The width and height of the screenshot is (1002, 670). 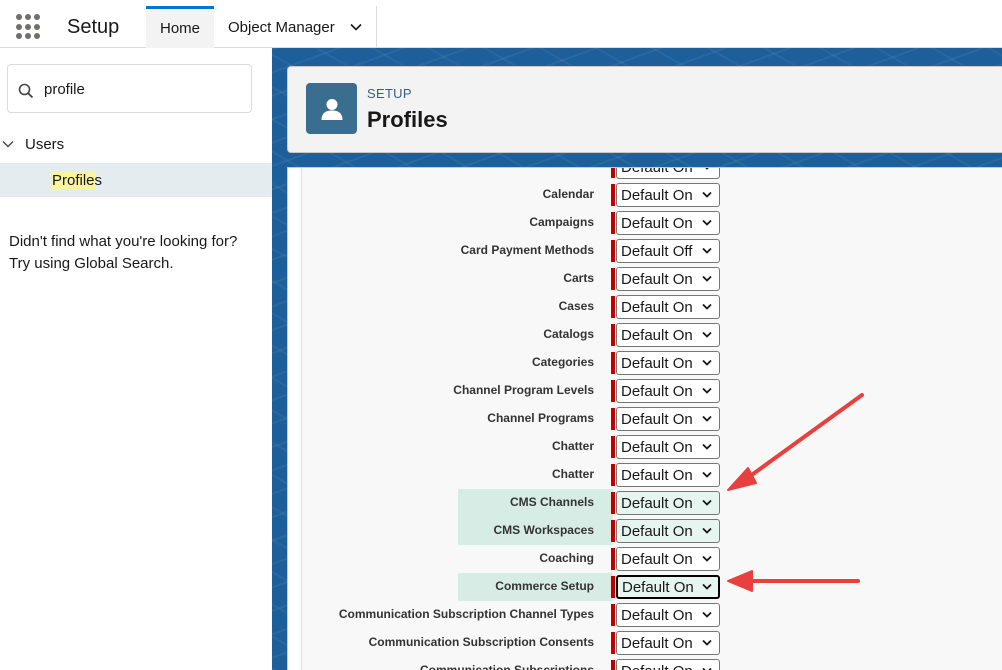 What do you see at coordinates (644, 109) in the screenshot?
I see `page-header: SETUP Profiles` at bounding box center [644, 109].